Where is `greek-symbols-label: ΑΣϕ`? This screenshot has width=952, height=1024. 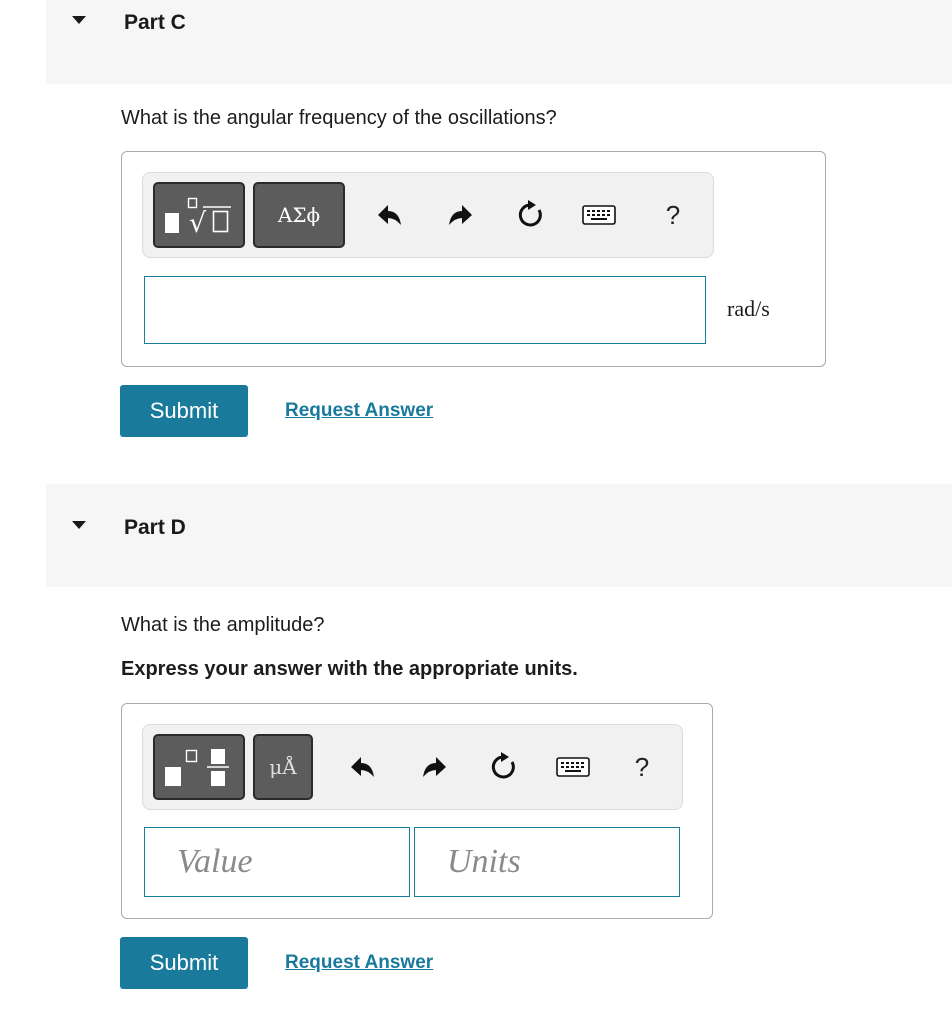
greek-symbols-label: ΑΣϕ is located at coordinates (299, 215).